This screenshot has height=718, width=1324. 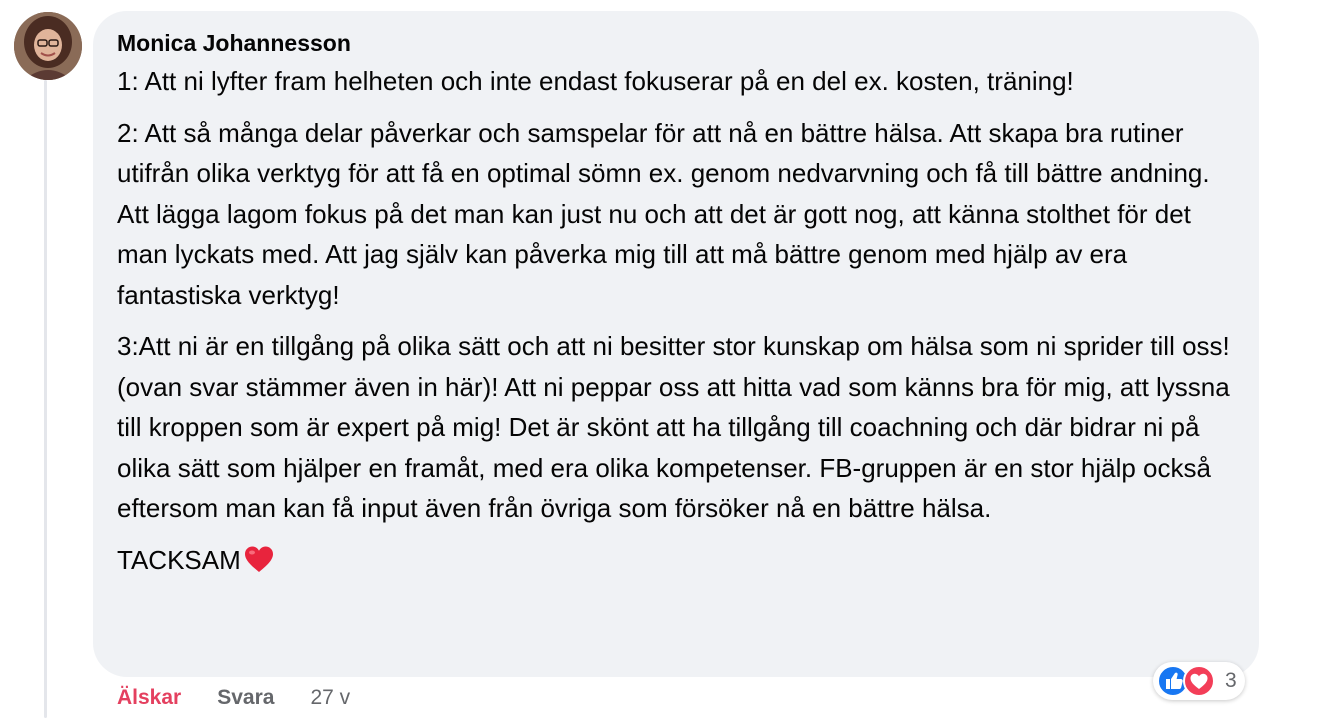 I want to click on avatar, so click(x=48, y=46).